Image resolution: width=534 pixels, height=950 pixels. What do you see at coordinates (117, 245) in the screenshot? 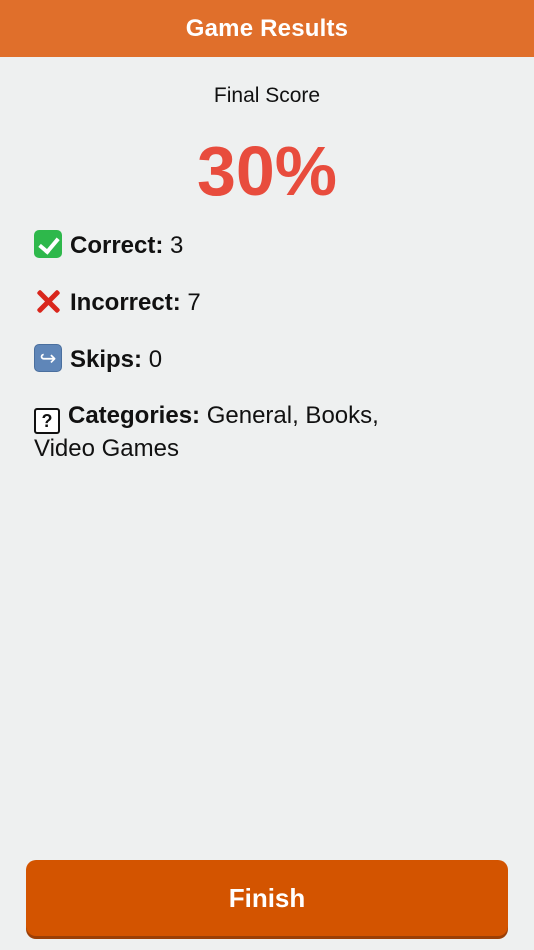
I see `correct-label: Correct:` at bounding box center [117, 245].